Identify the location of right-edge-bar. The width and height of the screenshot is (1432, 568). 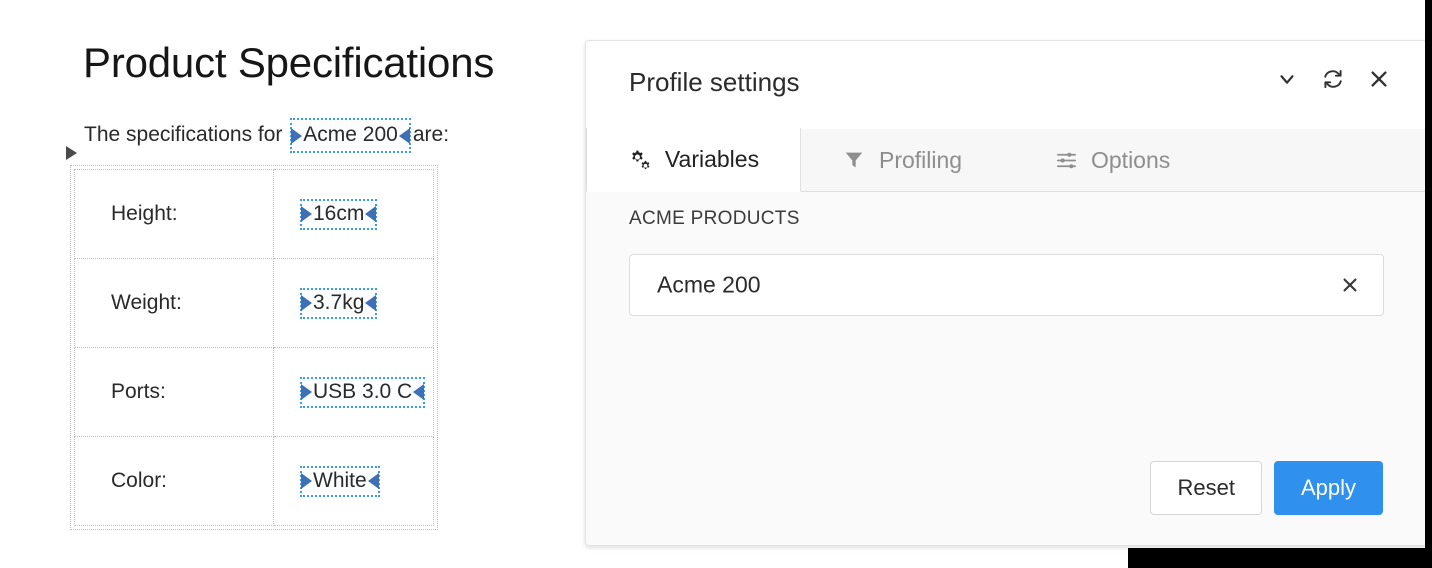
(1428, 284).